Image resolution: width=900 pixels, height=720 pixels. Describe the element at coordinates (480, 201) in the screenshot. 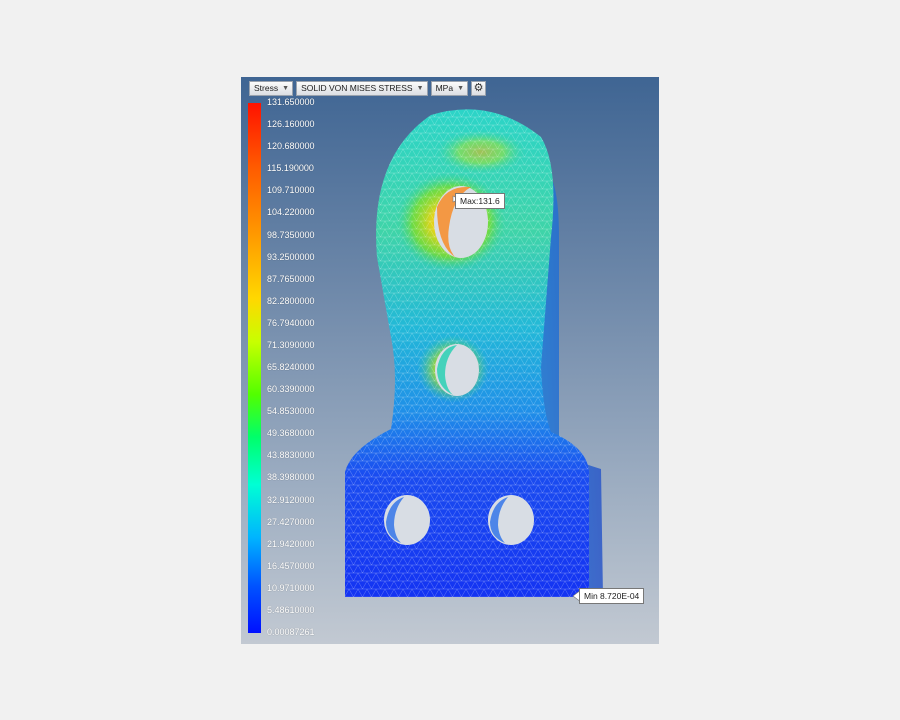

I see `max-callout: Max:131.6` at that location.